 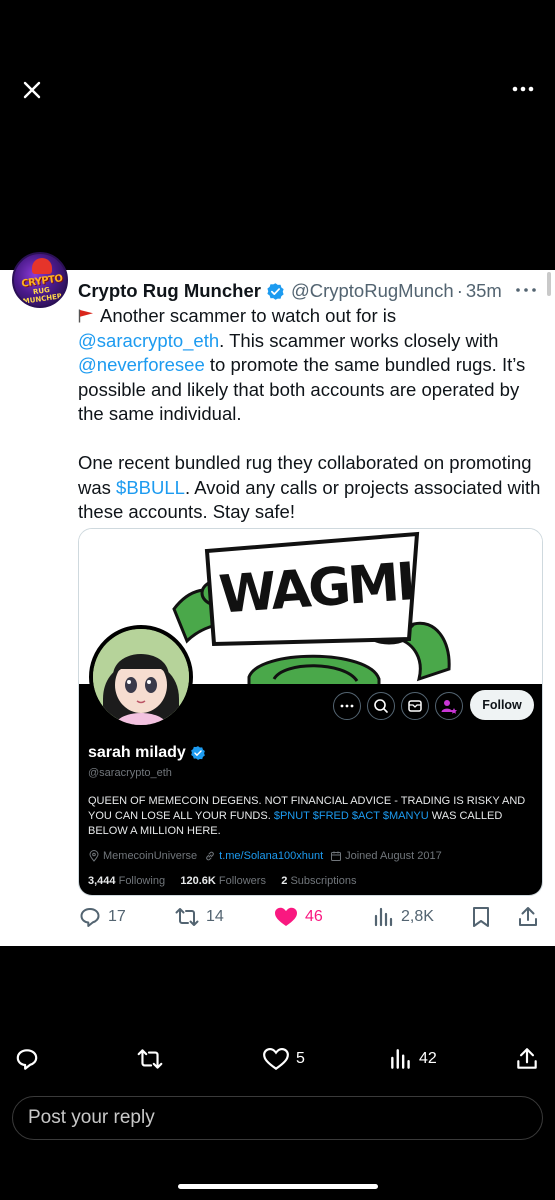 I want to click on bookmark-button, so click(x=484, y=917).